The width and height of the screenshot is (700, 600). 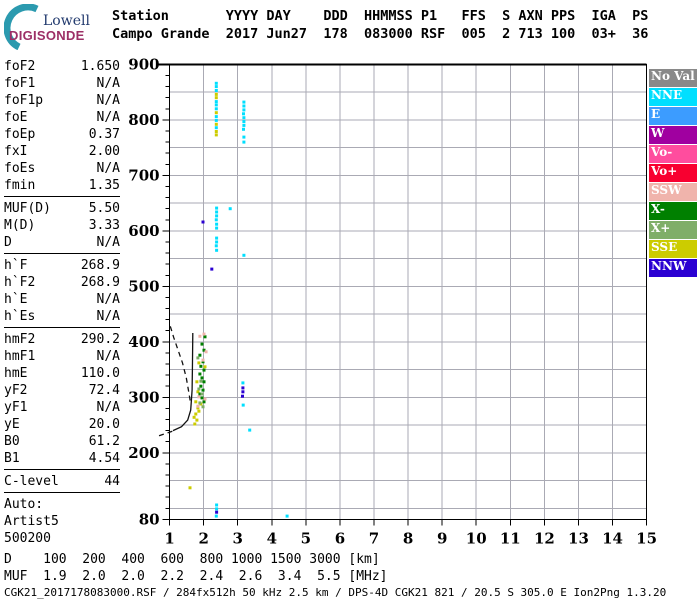 I want to click on x-axis-label: 7, so click(x=374, y=538).